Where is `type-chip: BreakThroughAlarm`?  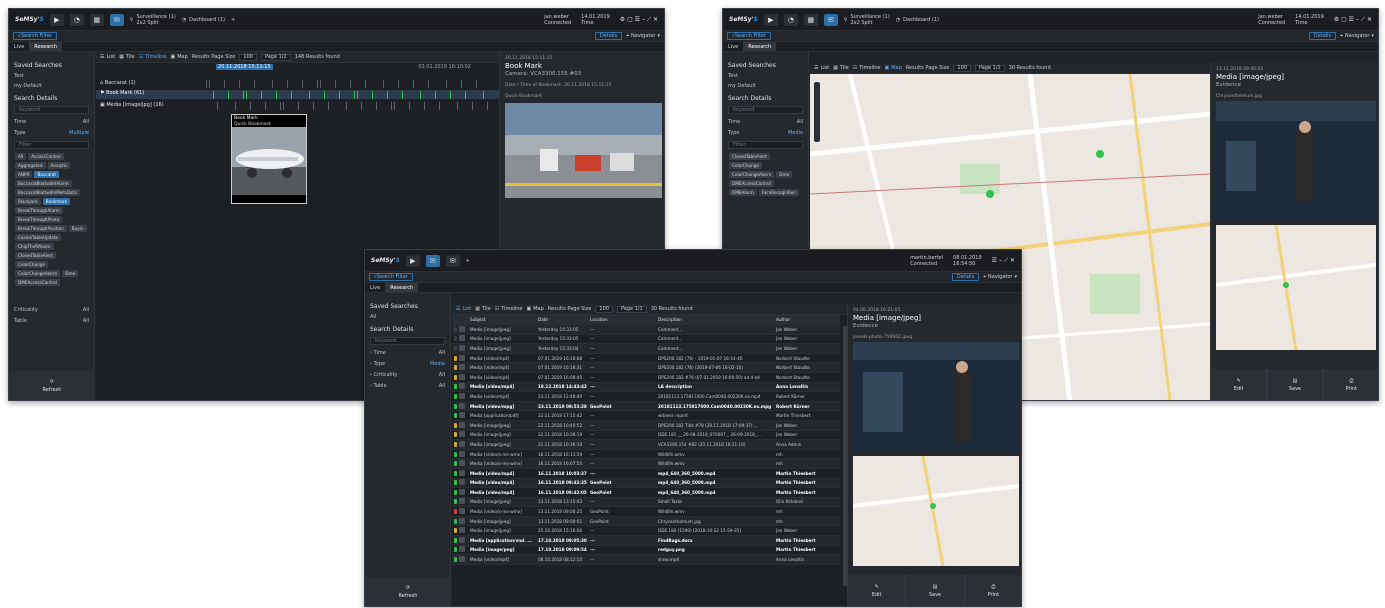 type-chip: BreakThroughAlarm is located at coordinates (39, 210).